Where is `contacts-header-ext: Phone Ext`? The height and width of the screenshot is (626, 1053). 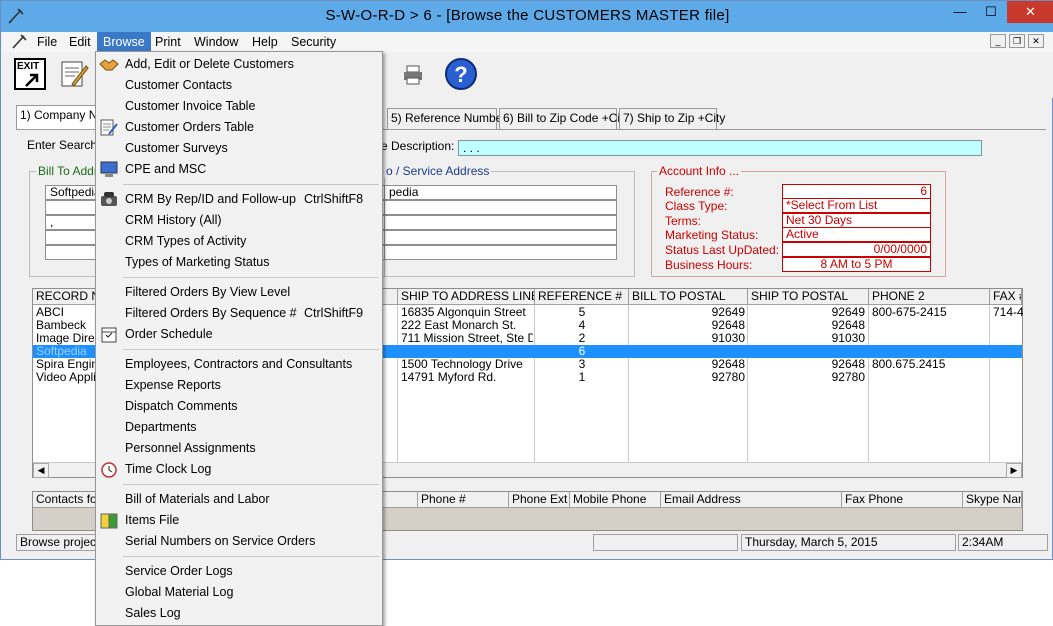
contacts-header-ext: Phone Ext is located at coordinates (539, 500).